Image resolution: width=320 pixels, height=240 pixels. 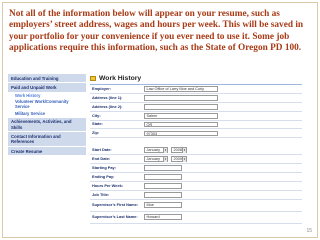 What do you see at coordinates (115, 205) in the screenshot?
I see `supervisor-first-label: Supervisor’s First Name:` at bounding box center [115, 205].